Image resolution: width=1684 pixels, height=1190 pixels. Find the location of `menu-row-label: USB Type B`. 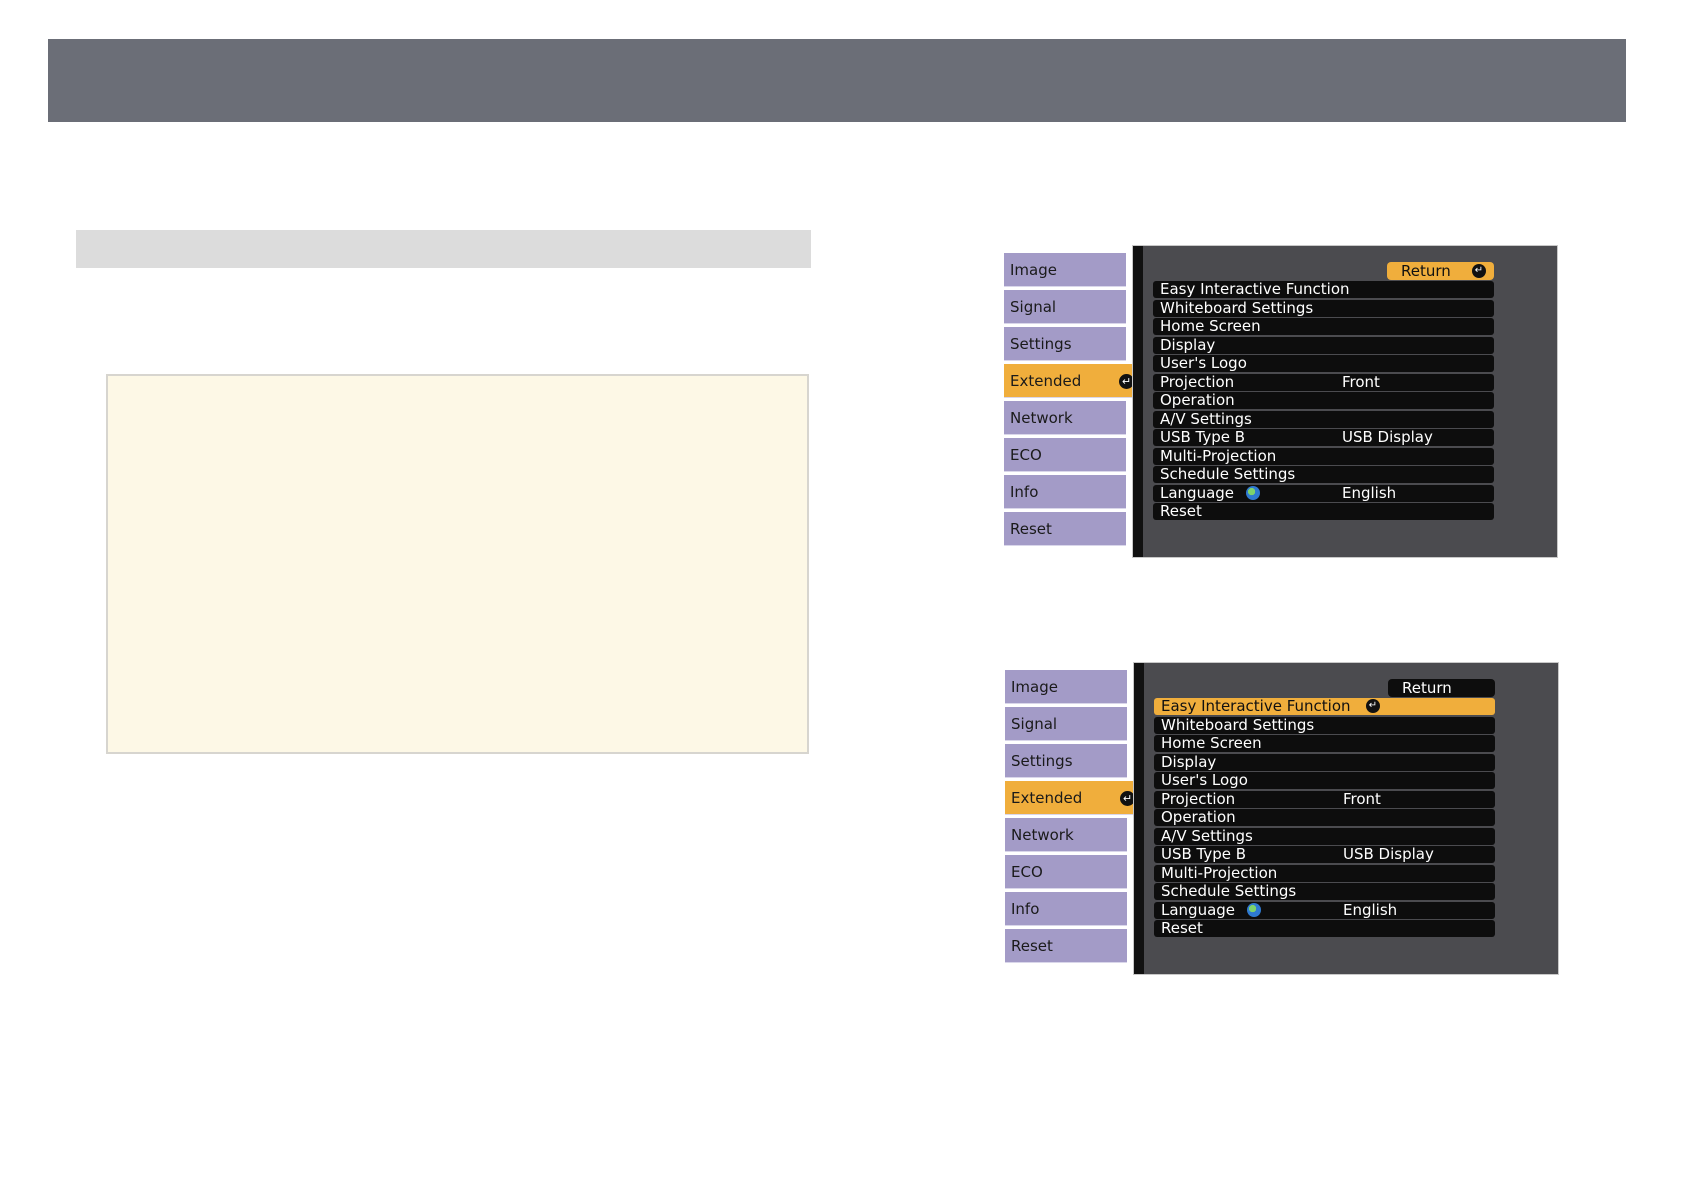

menu-row-label: USB Type B is located at coordinates (1203, 437).